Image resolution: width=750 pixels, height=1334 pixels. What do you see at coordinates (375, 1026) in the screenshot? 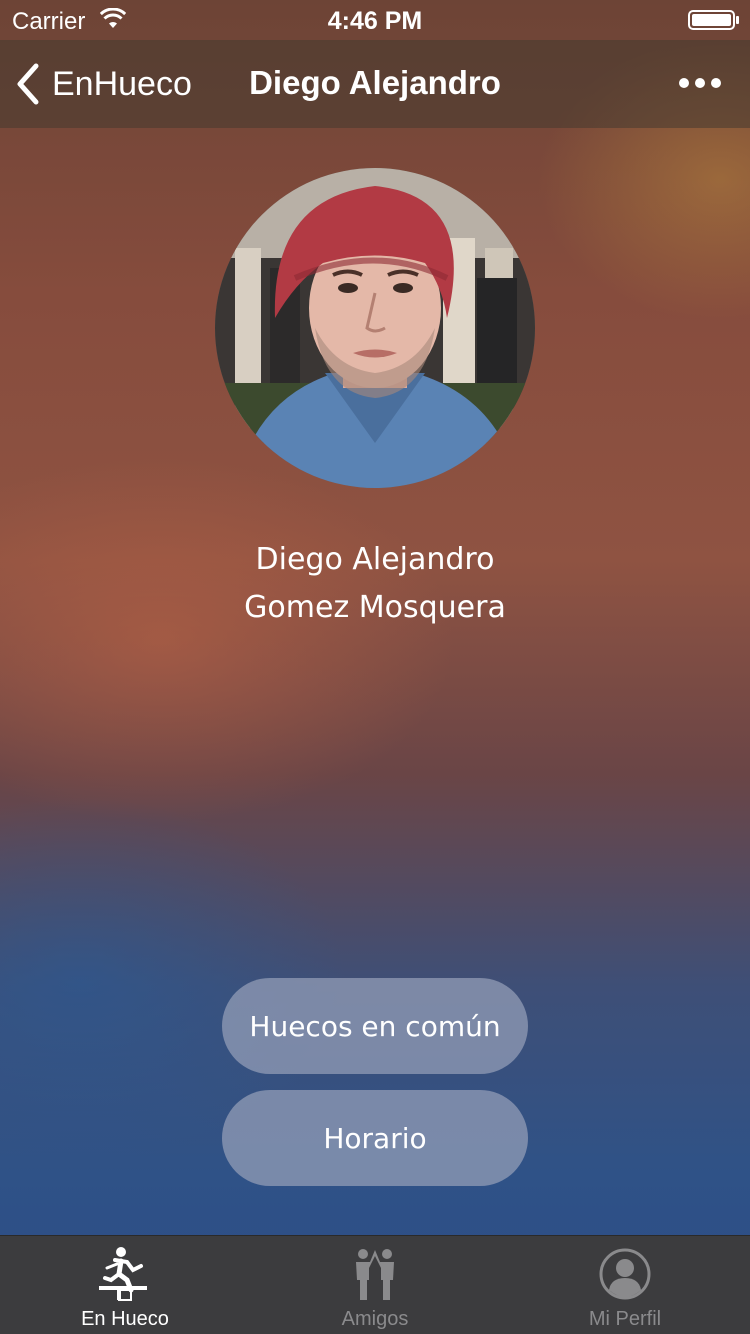
I see `common-gaps-button: Huecos en común` at bounding box center [375, 1026].